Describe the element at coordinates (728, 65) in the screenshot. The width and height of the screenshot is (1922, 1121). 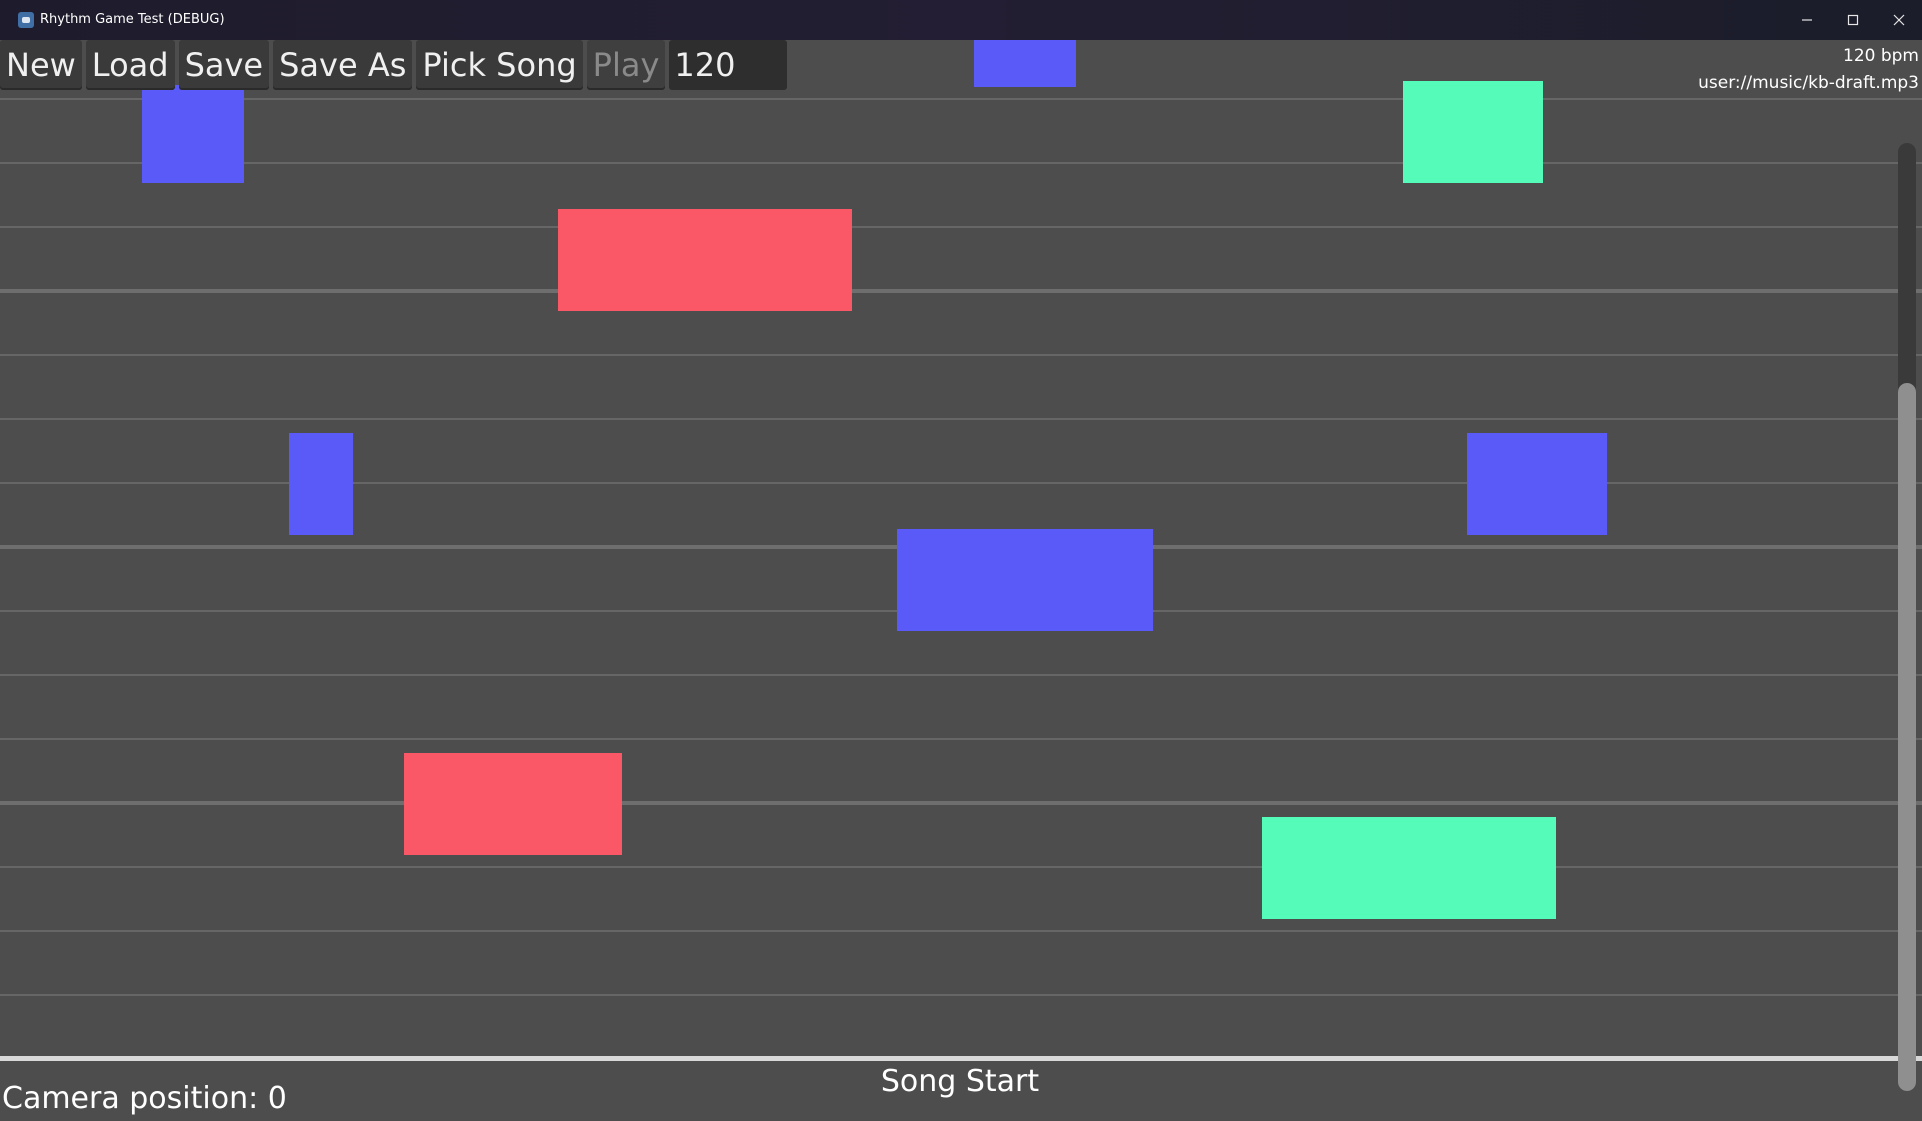
I see `bpm-input: 120` at that location.